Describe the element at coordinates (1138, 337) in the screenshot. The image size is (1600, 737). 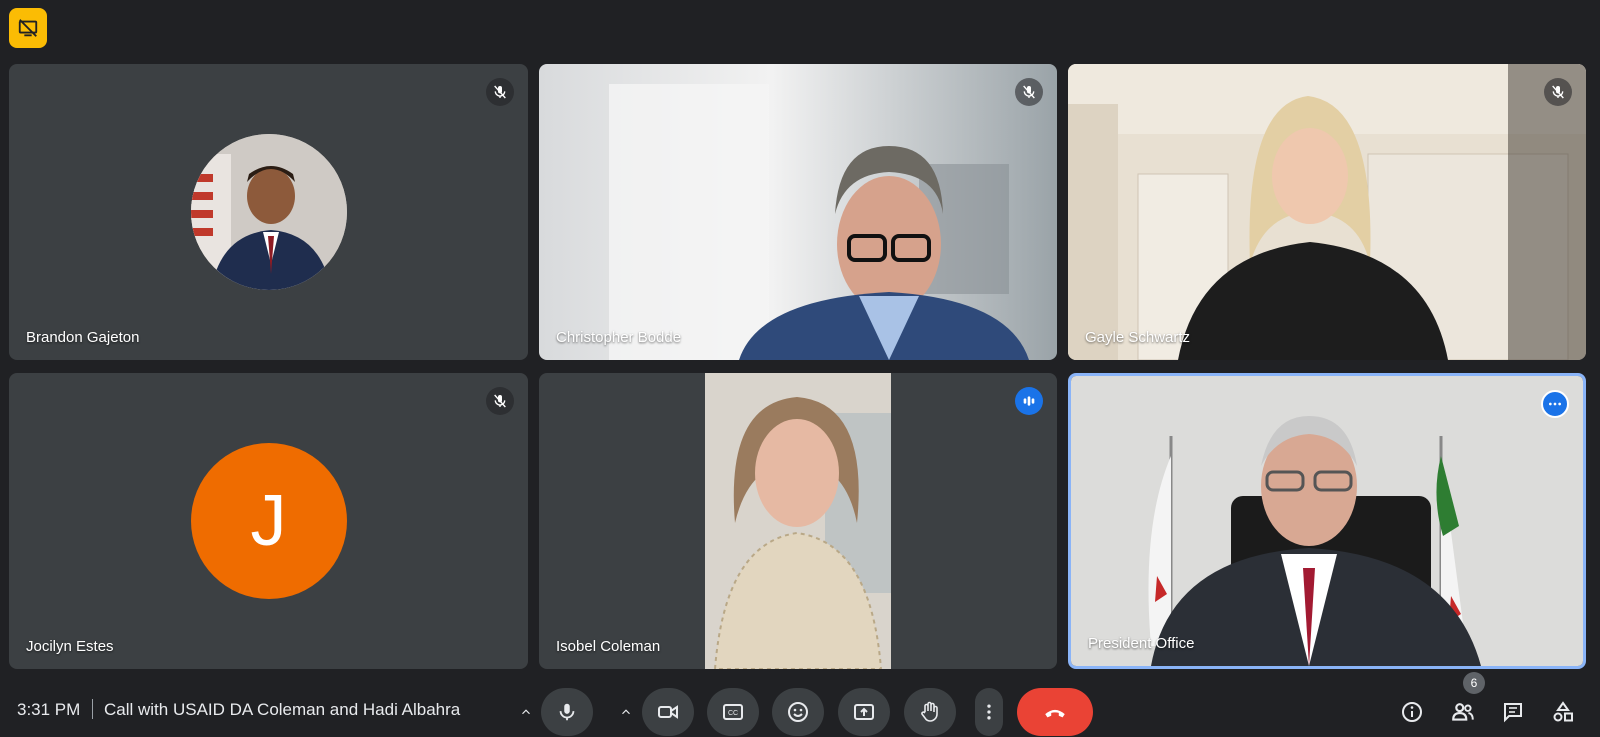
I see `participant-name: Gayle Schwartz` at that location.